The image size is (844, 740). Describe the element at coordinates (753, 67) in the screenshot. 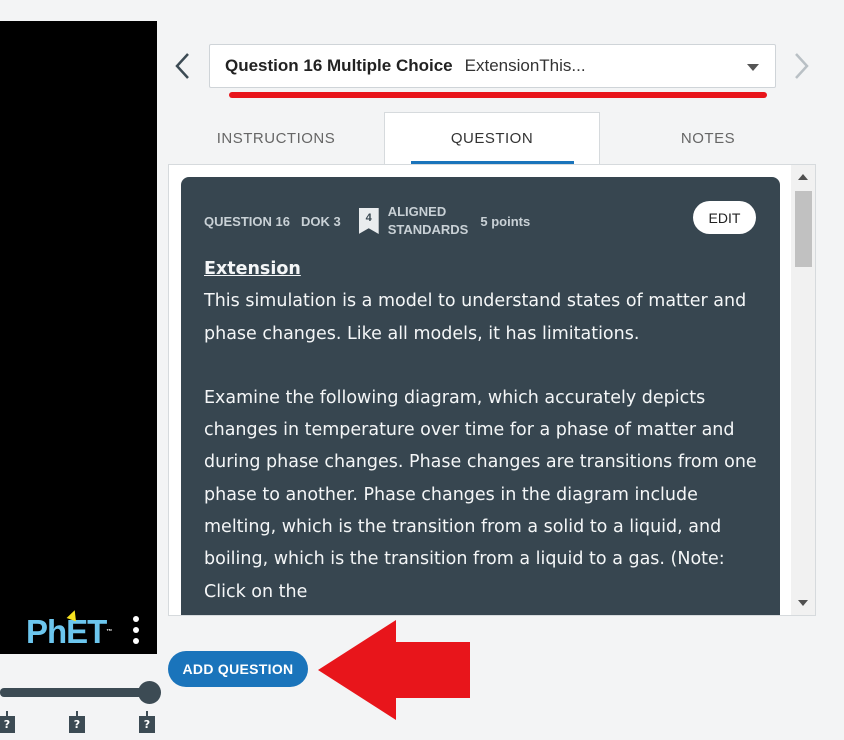

I see `caret-down-icon` at that location.